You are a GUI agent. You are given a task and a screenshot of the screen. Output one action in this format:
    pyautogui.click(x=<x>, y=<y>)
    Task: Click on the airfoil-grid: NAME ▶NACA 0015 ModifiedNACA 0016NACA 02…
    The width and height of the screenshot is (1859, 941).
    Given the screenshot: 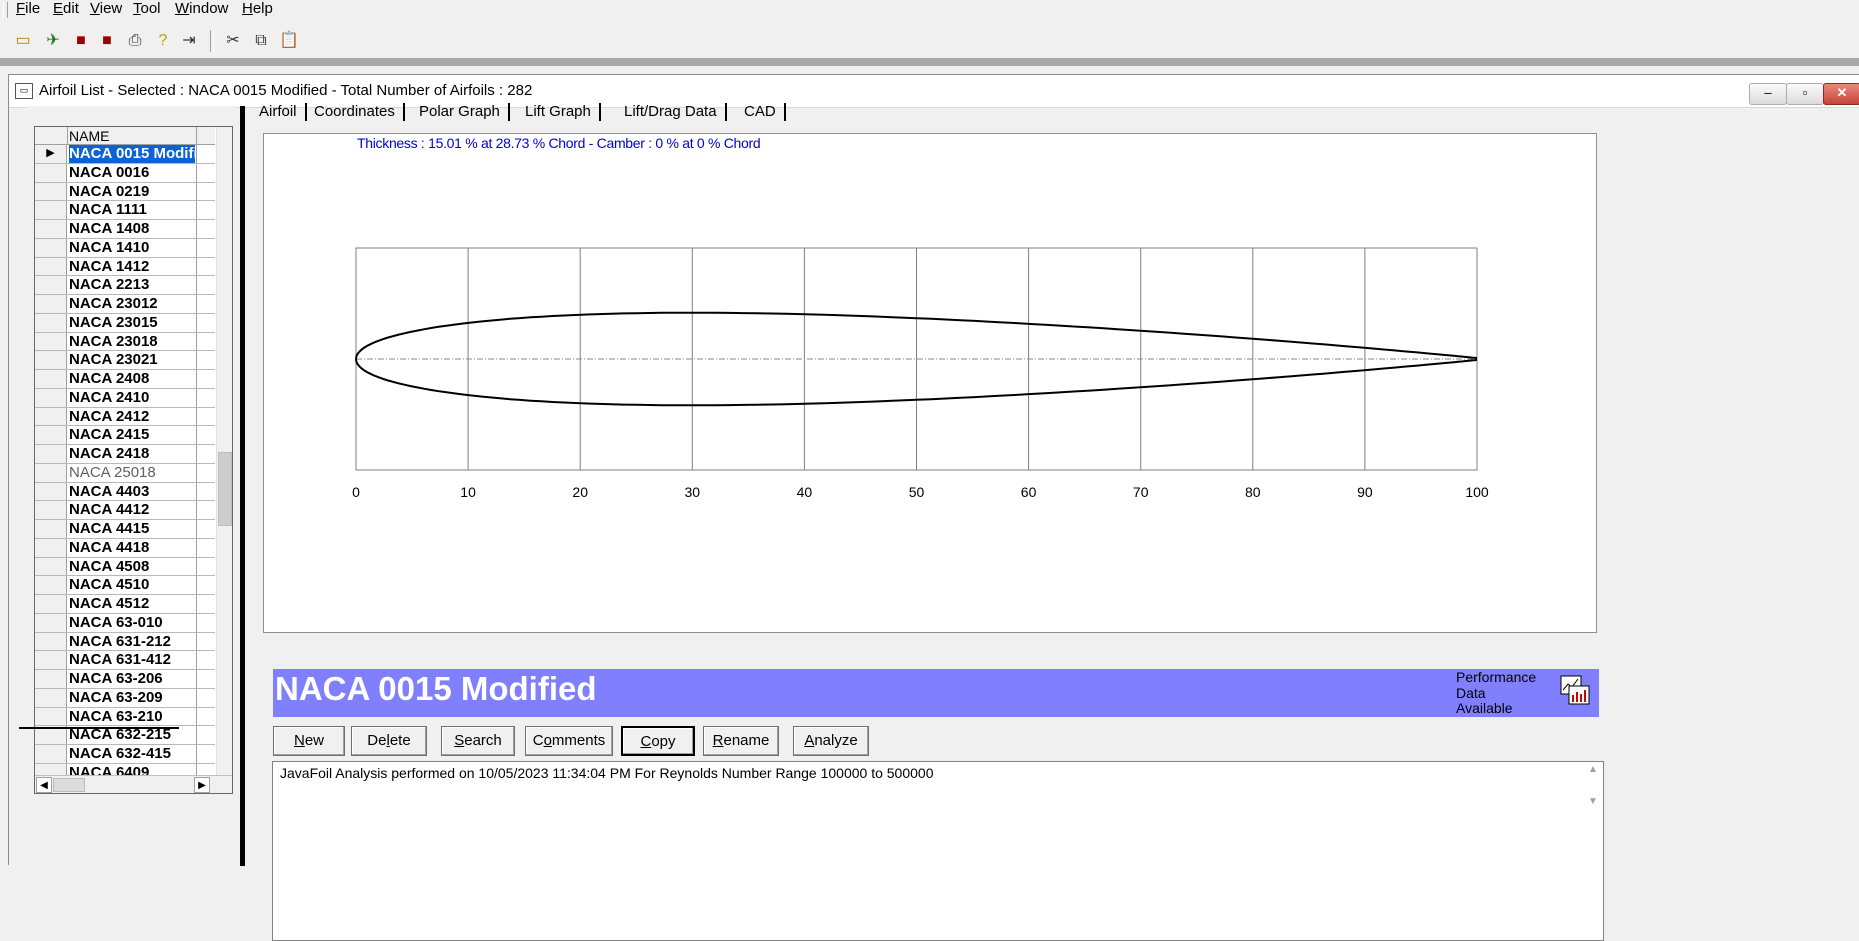 What is the action you would take?
    pyautogui.click(x=133, y=460)
    